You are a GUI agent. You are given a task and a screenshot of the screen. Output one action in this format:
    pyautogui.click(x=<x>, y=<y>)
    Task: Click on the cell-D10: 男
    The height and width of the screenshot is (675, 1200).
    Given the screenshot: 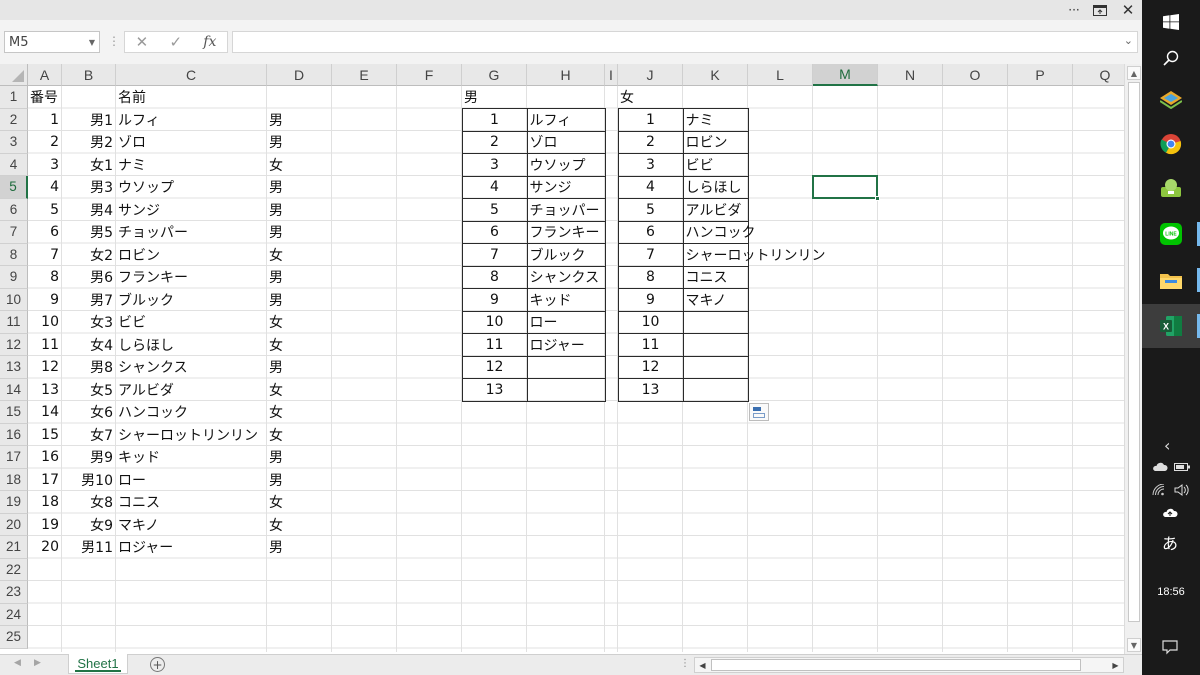 What is the action you would take?
    pyautogui.click(x=299, y=300)
    